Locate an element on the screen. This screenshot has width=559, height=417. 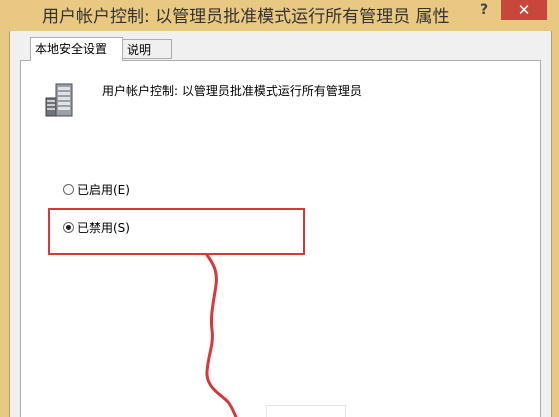
close-button: ✕ is located at coordinates (524, 10).